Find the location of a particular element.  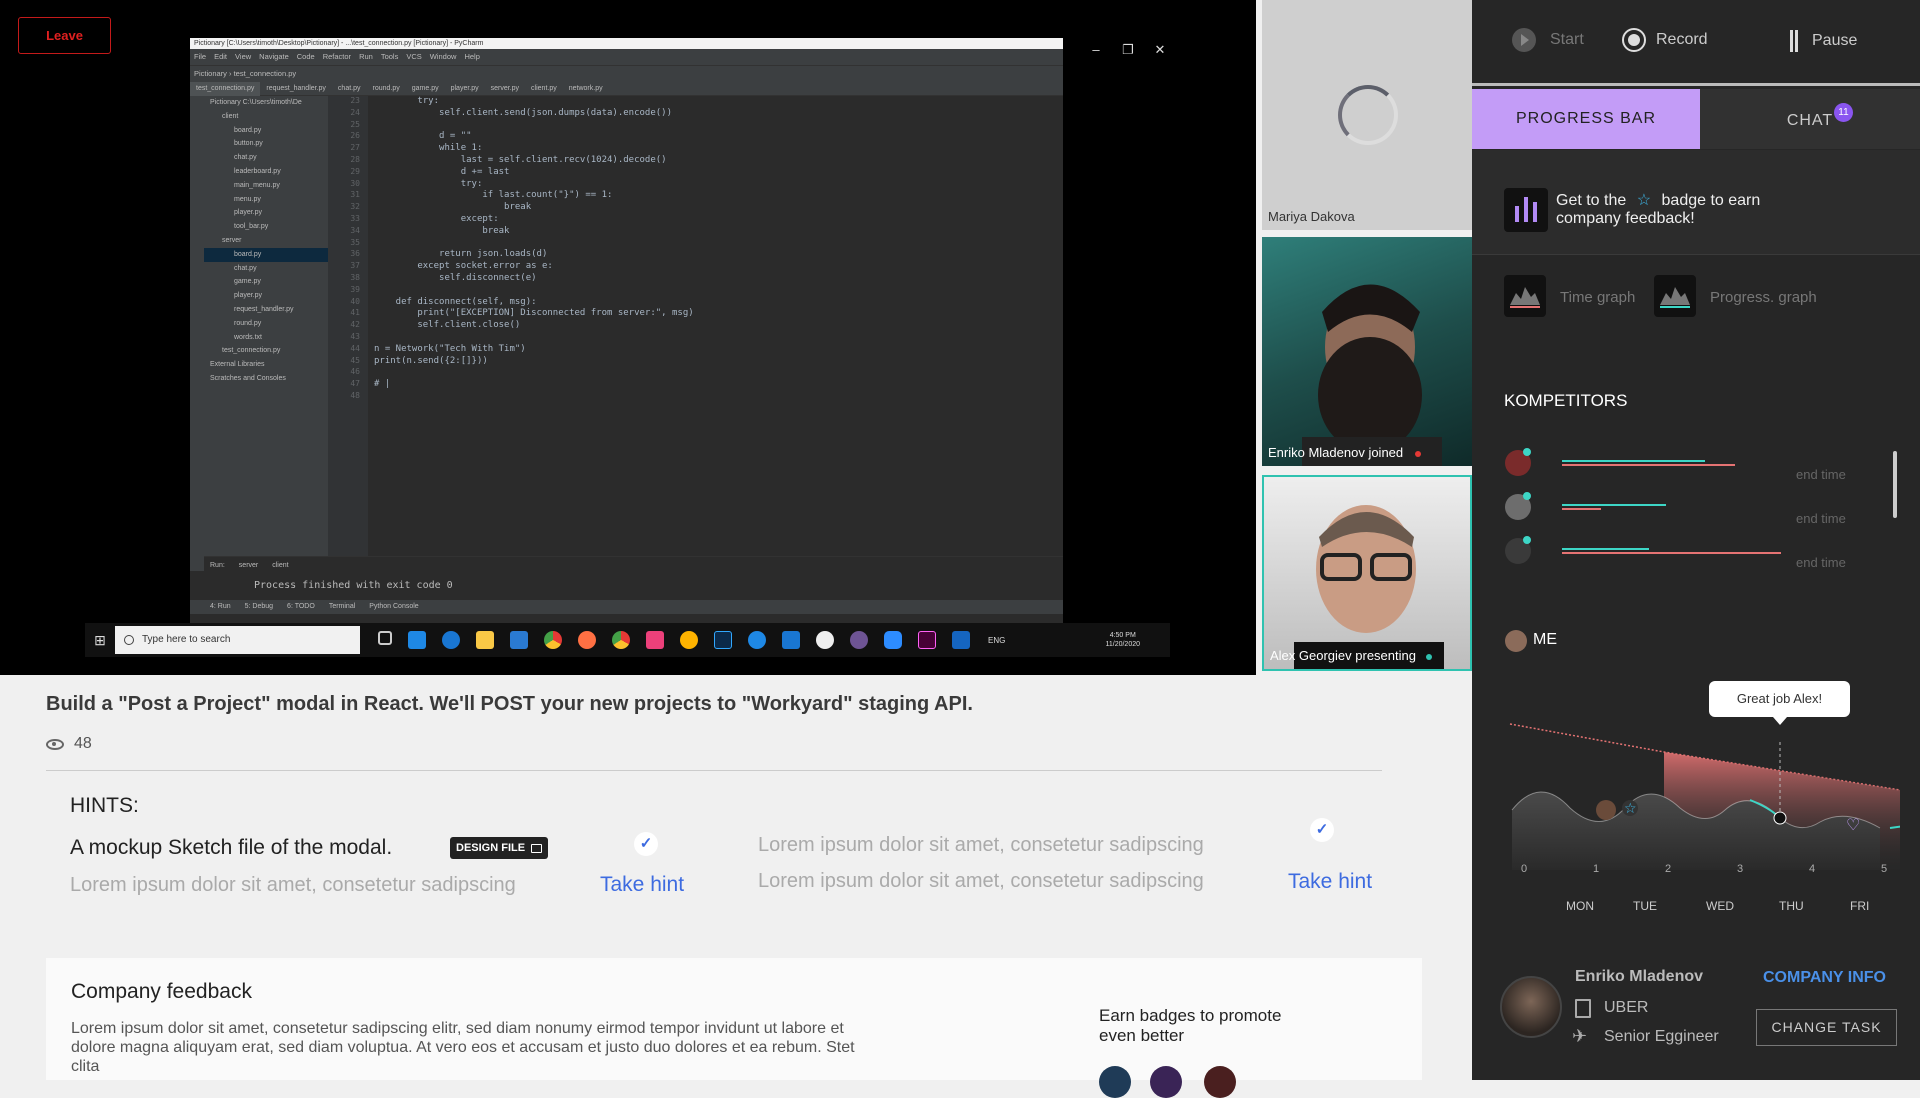

ide-menu-item: Edit is located at coordinates (220, 56).